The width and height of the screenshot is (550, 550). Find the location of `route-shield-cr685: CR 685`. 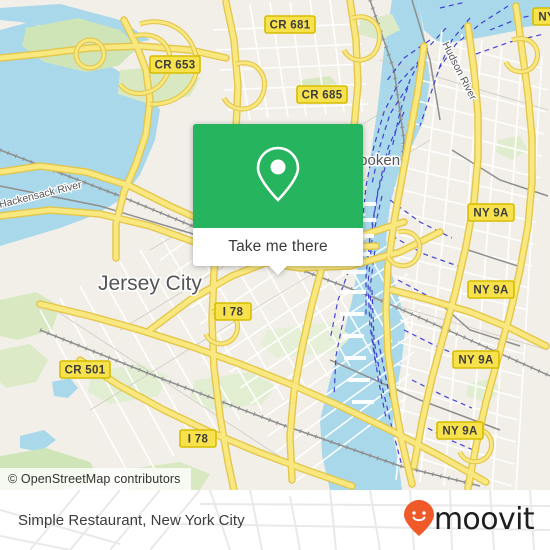

route-shield-cr685: CR 685 is located at coordinates (322, 94).